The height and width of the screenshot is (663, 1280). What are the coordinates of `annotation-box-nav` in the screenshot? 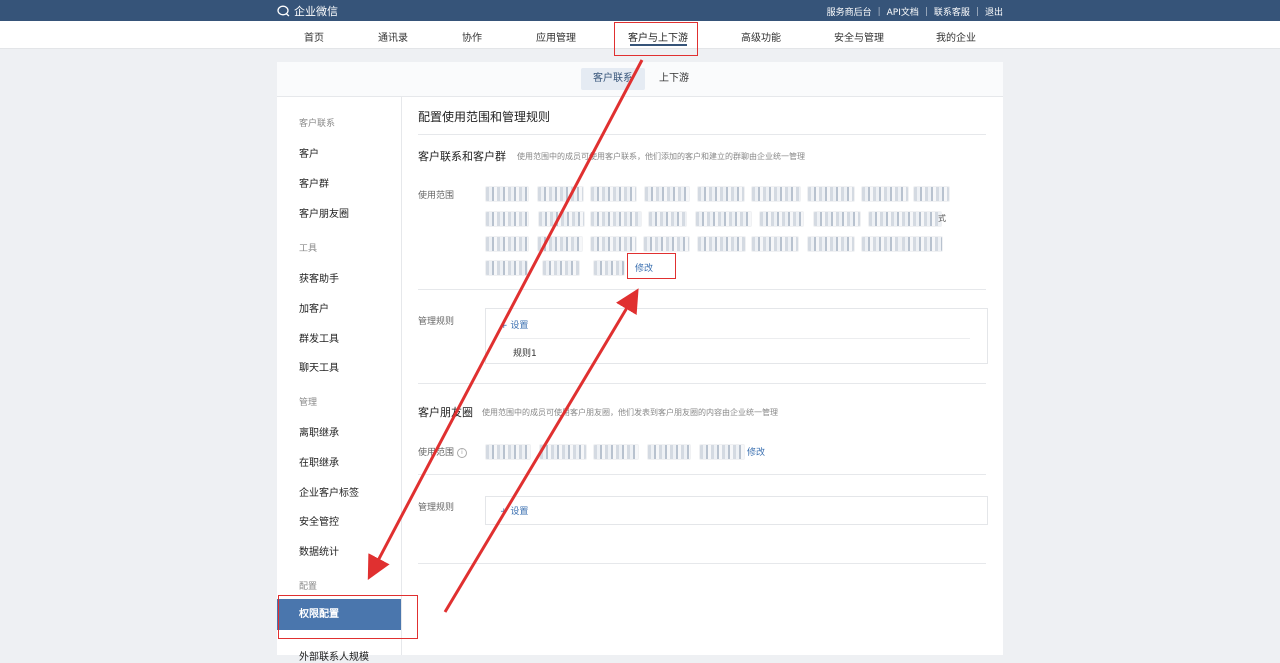 It's located at (656, 39).